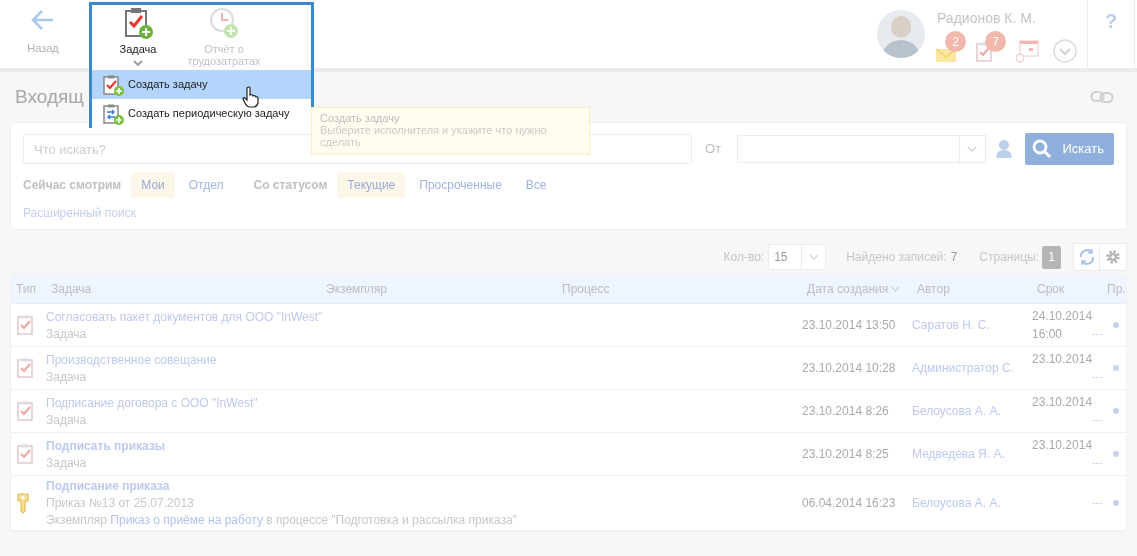 This screenshot has height=556, width=1137. What do you see at coordinates (954, 257) in the screenshot?
I see `found-count: 7` at bounding box center [954, 257].